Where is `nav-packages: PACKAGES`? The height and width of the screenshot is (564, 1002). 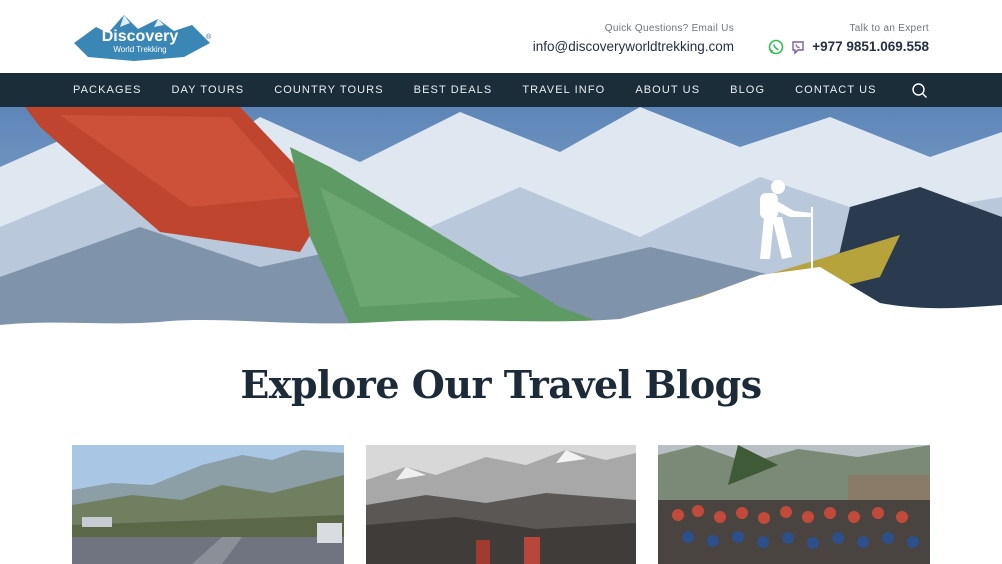
nav-packages: PACKAGES is located at coordinates (107, 90).